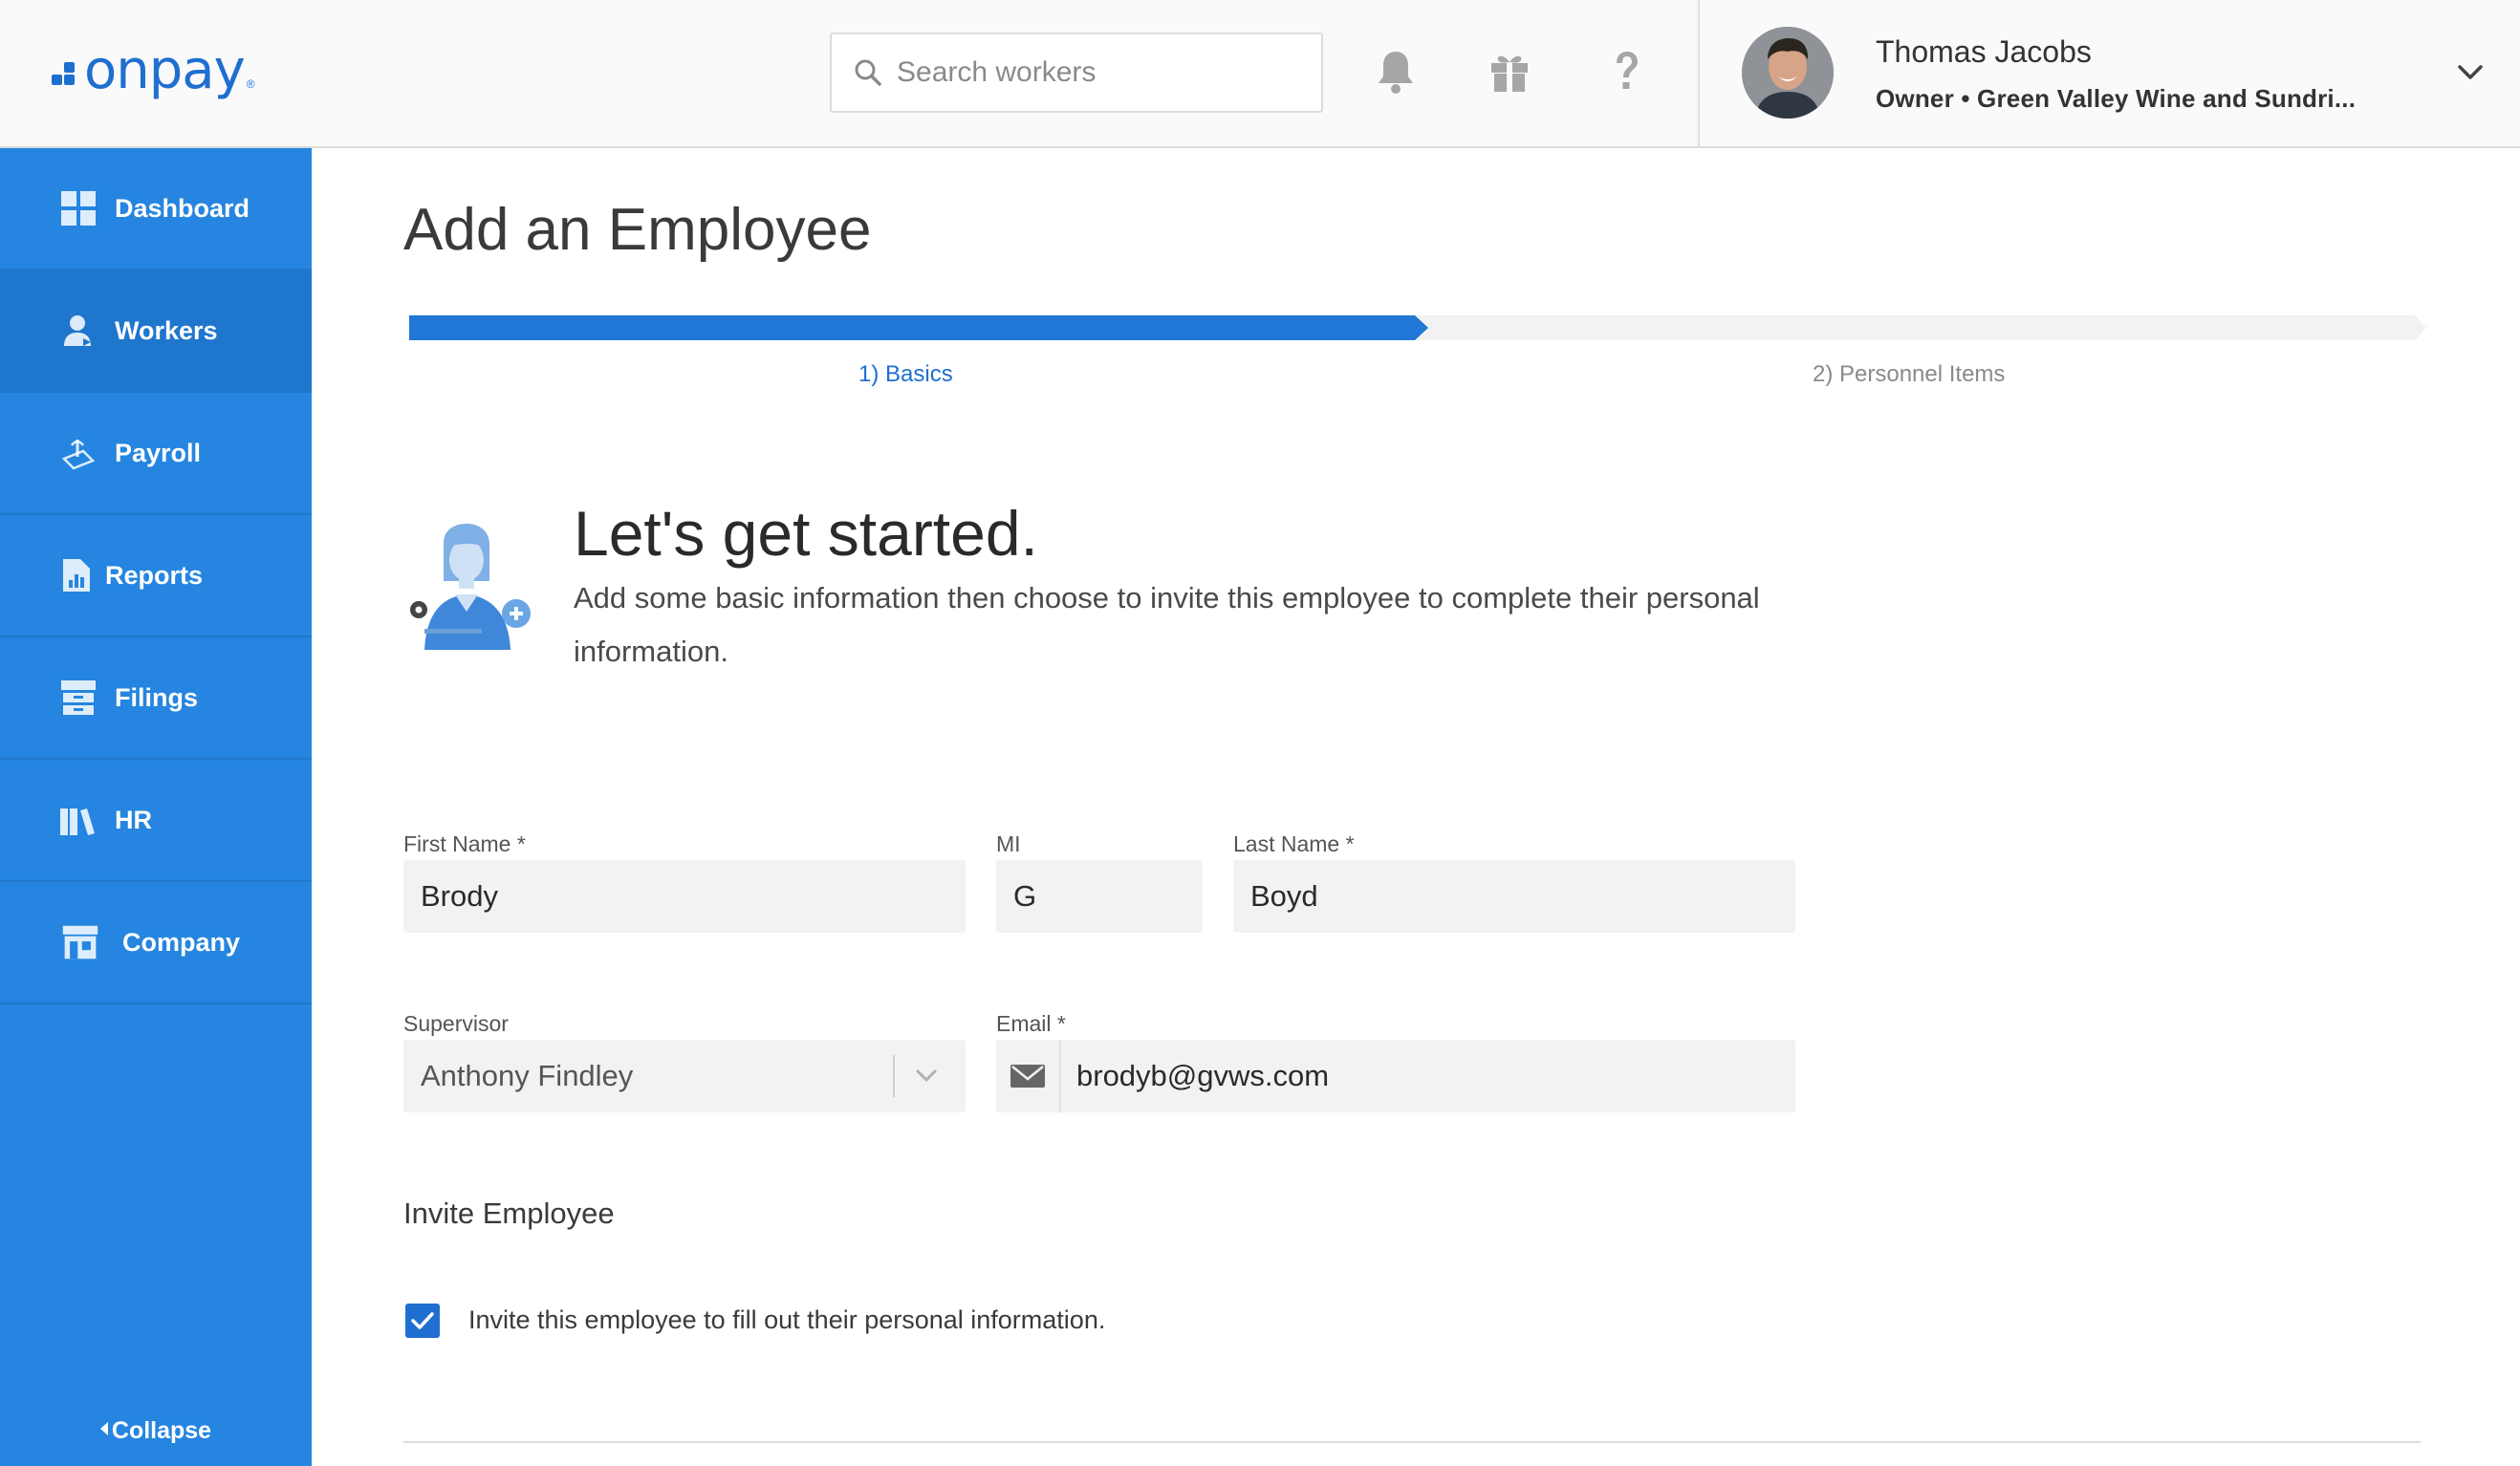 The image size is (2520, 1466). Describe the element at coordinates (1699, 73) in the screenshot. I see `header-divider` at that location.